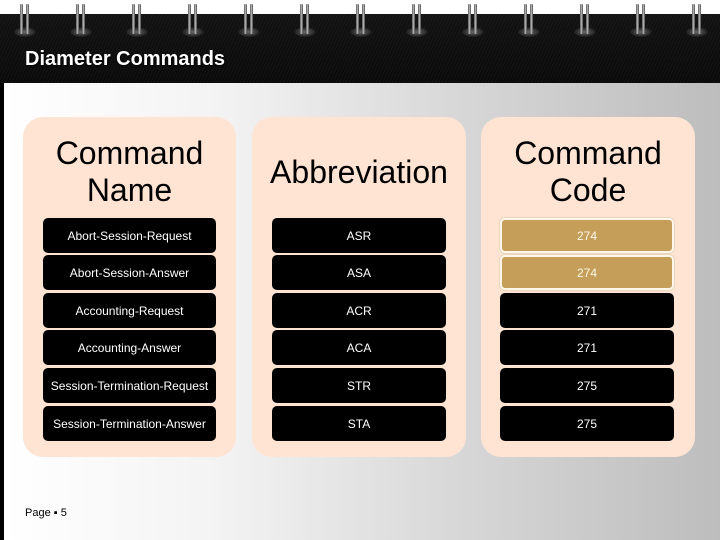  Describe the element at coordinates (588, 171) in the screenshot. I see `header-command-code: Command Code` at that location.